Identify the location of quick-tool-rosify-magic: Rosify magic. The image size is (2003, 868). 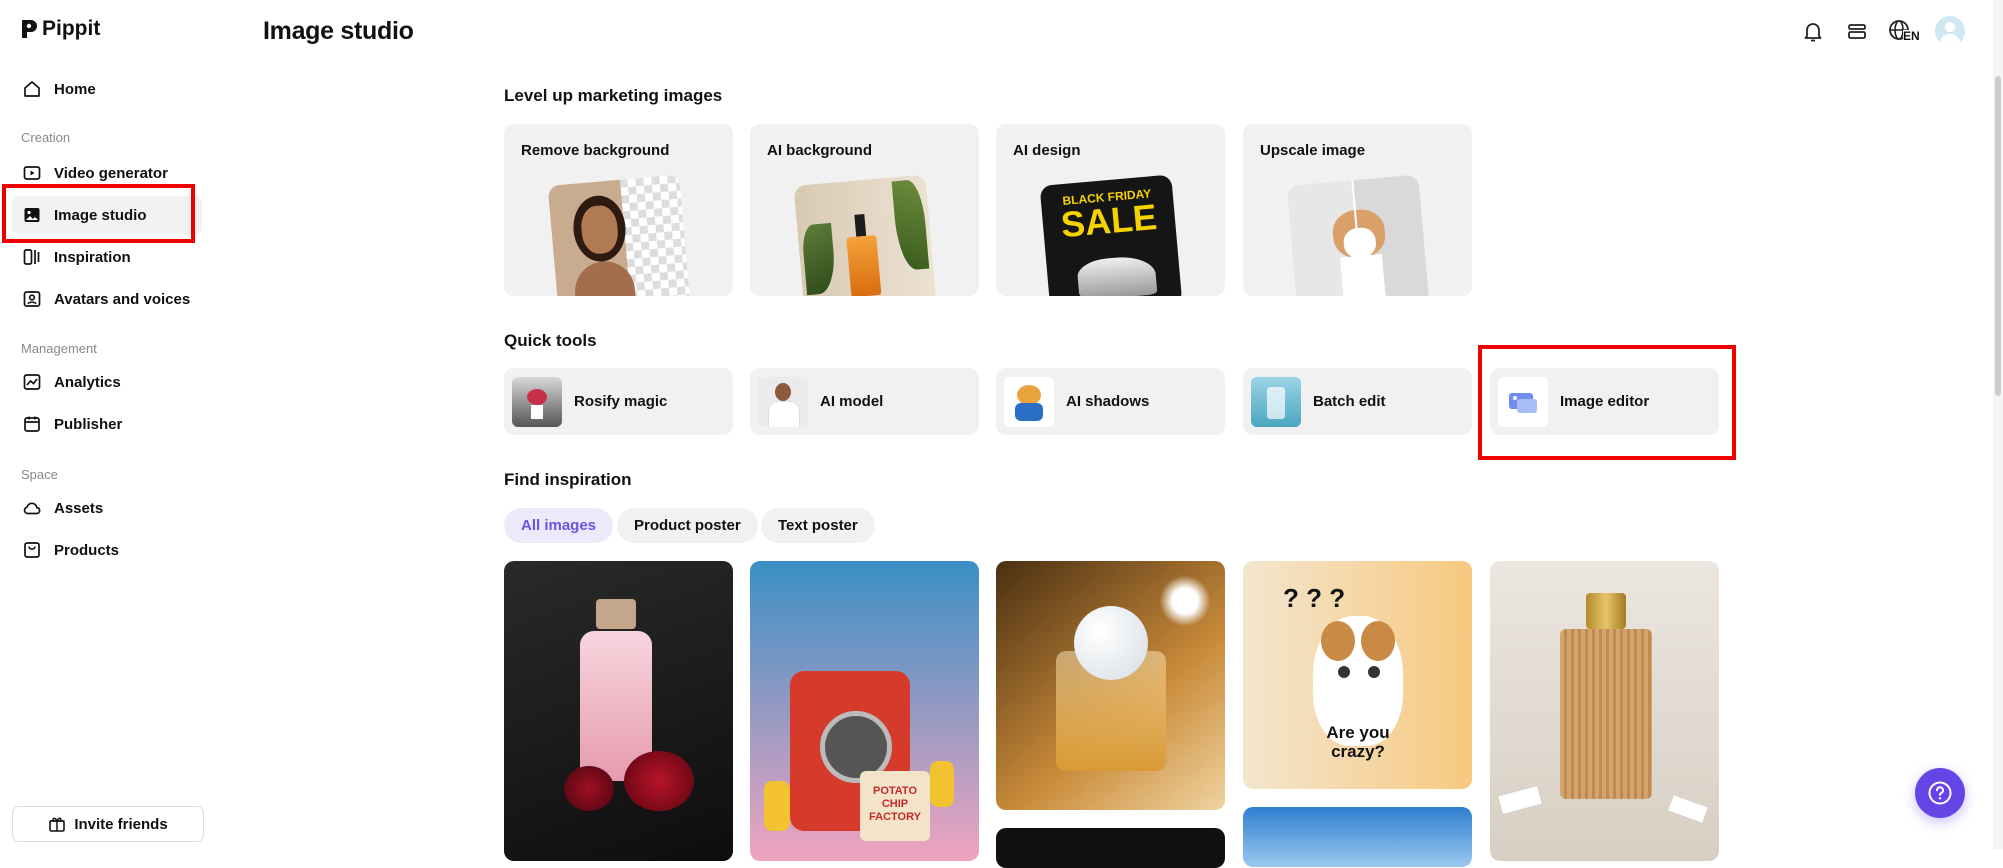
(618, 401).